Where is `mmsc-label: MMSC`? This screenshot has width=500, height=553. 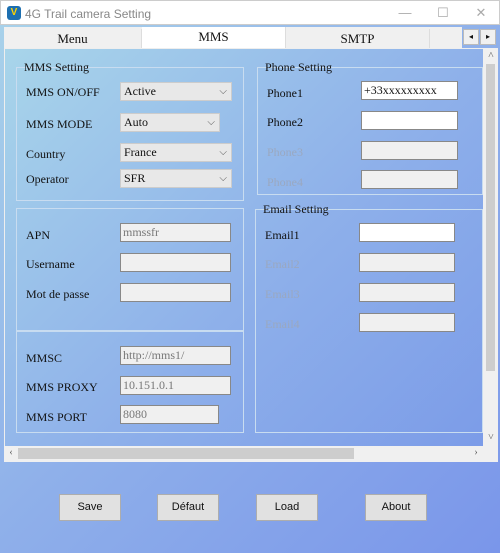
mmsc-label: MMSC is located at coordinates (44, 358).